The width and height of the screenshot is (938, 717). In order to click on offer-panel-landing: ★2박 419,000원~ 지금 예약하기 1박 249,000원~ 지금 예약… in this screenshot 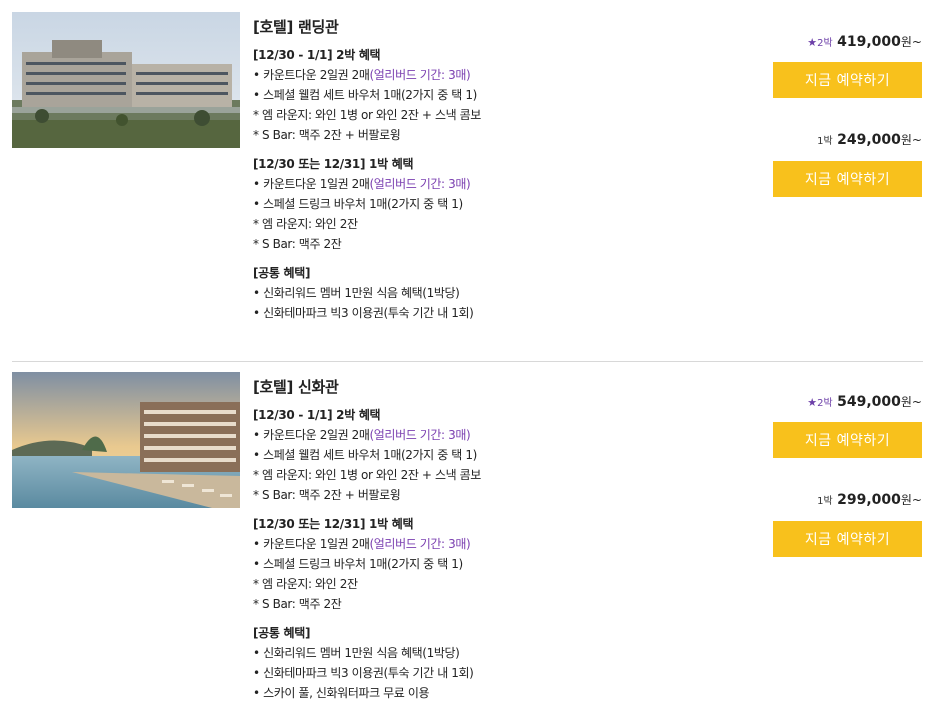, I will do `click(842, 114)`.